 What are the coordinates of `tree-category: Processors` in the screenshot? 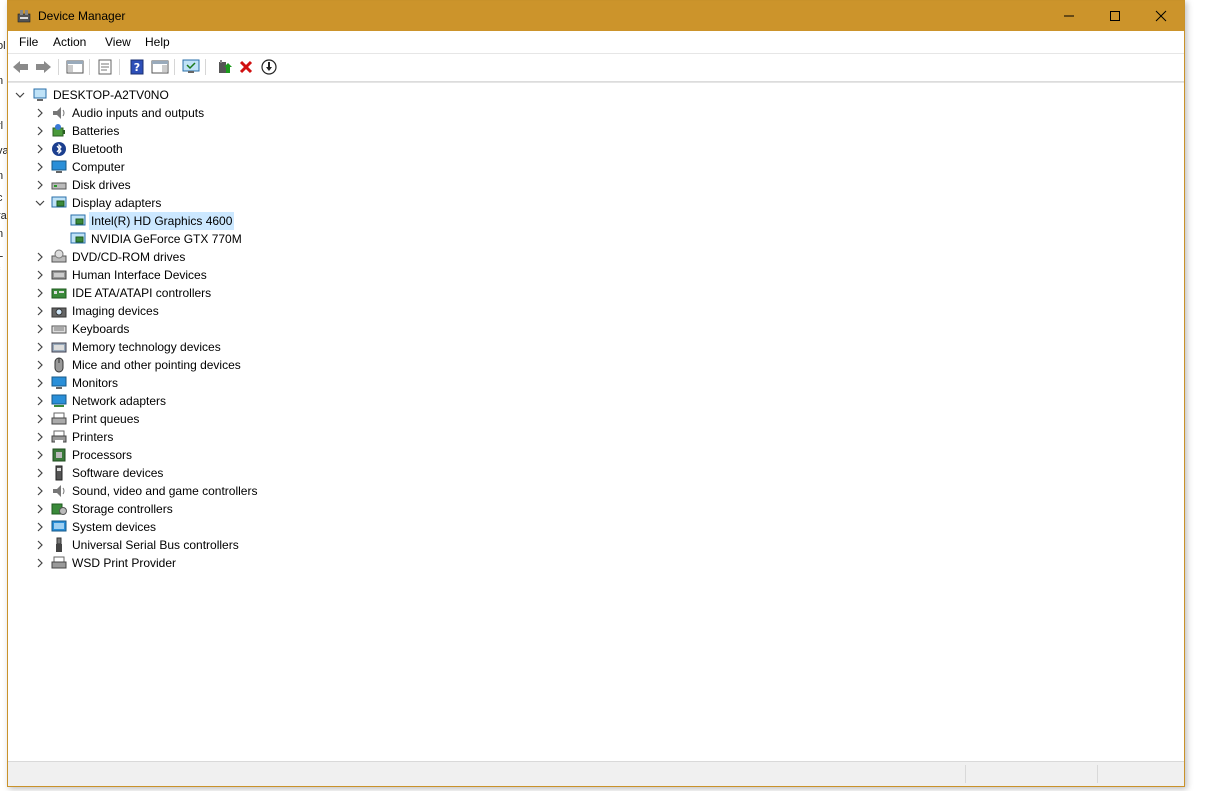 It's located at (308, 455).